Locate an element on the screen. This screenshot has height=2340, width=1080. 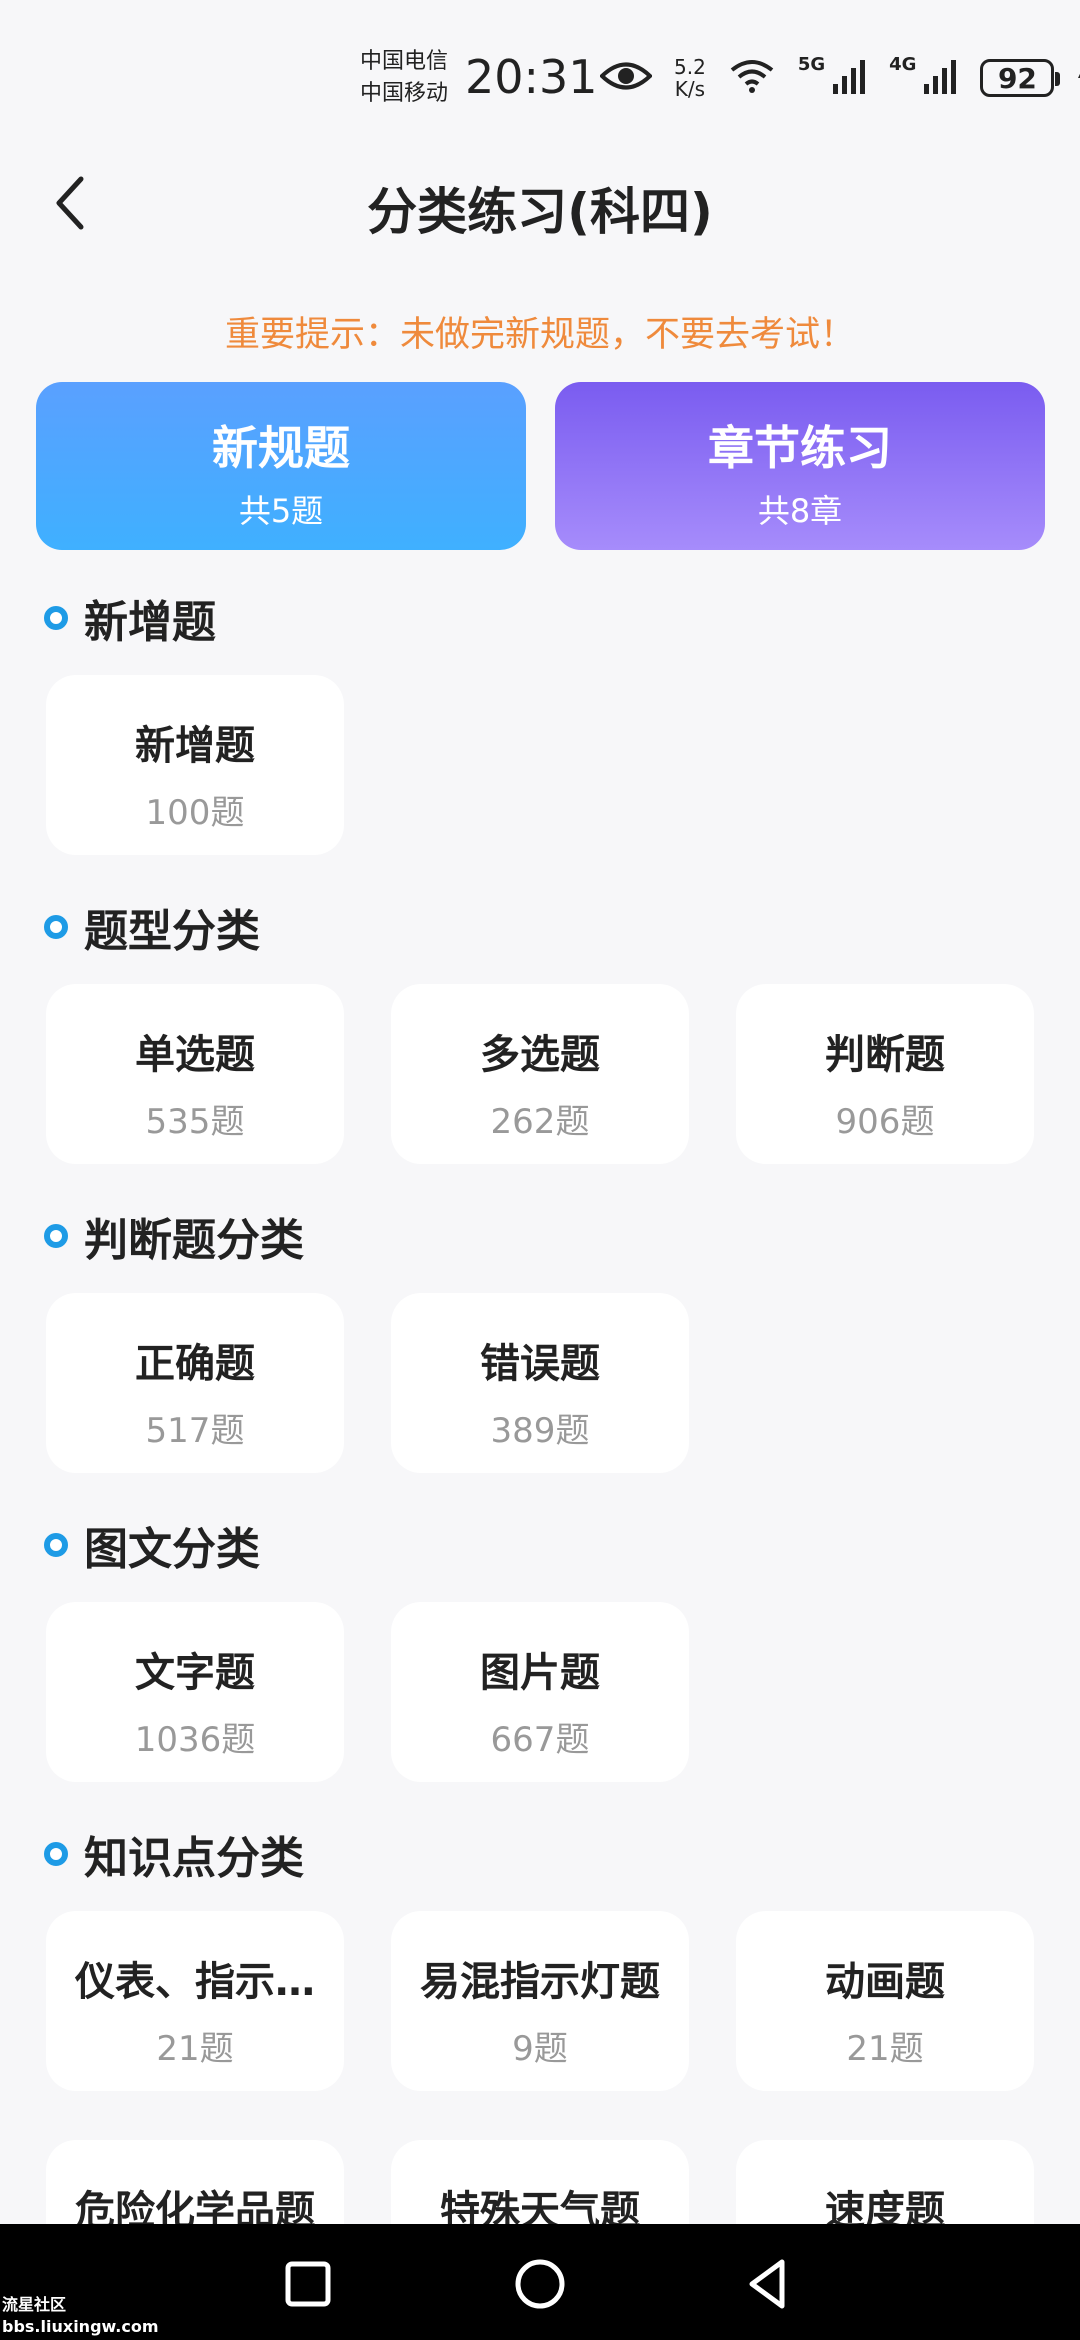
signal-1-label: 5G is located at coordinates (811, 64).